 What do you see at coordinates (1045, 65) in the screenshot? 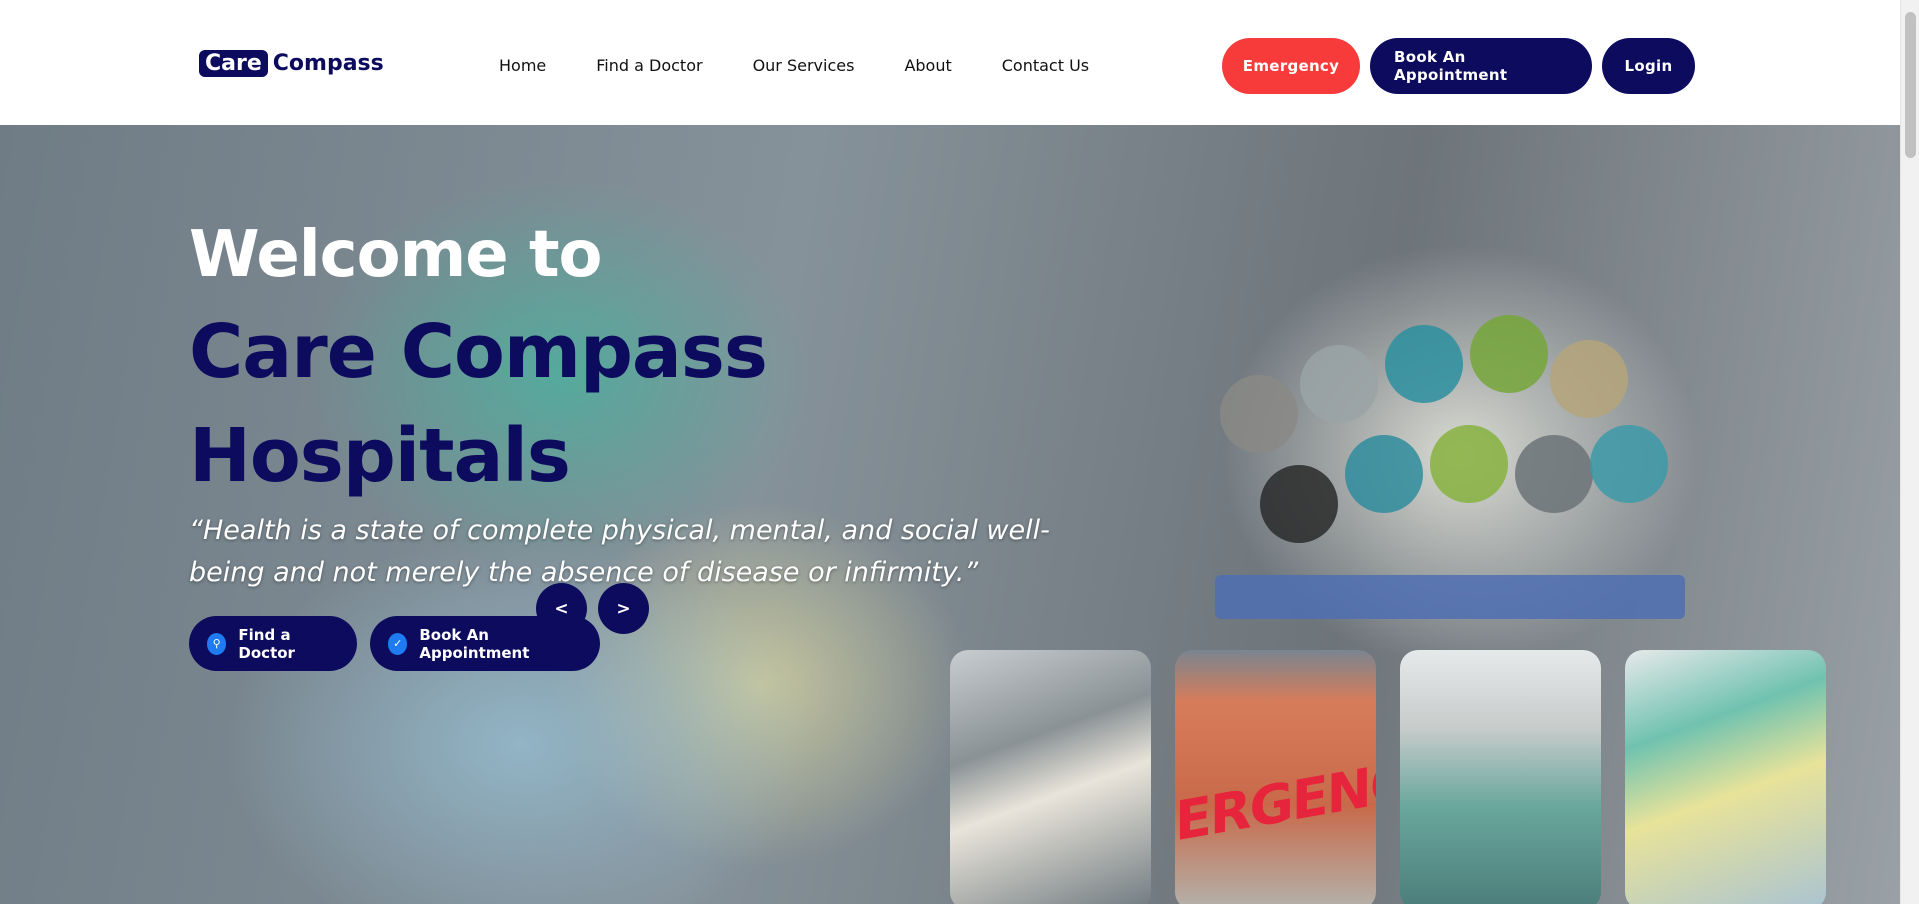
I see `nav-contact-us: Contact Us` at bounding box center [1045, 65].